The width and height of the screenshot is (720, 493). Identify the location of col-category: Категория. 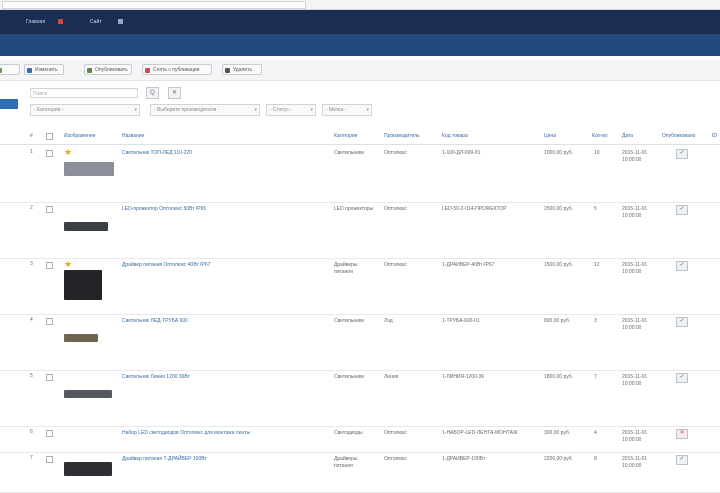
(345, 136).